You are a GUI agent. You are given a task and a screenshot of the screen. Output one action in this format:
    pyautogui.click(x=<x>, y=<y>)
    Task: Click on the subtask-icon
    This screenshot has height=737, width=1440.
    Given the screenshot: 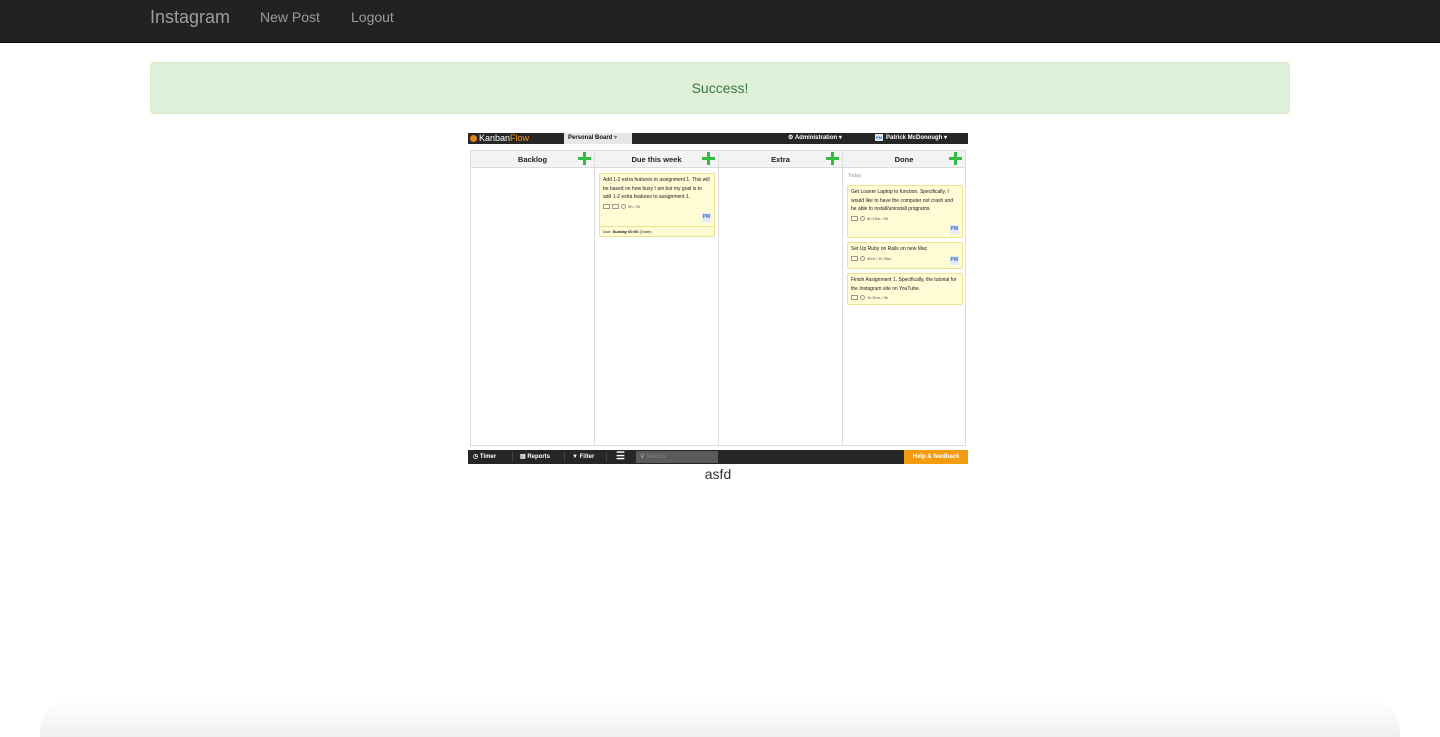 What is the action you would take?
    pyautogui.click(x=615, y=206)
    